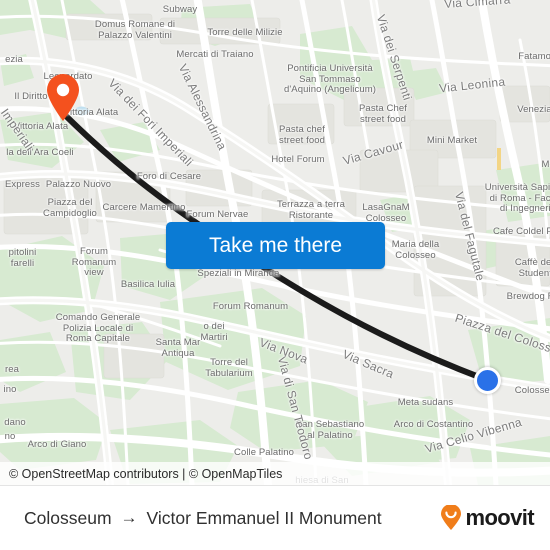 Image resolution: width=550 pixels, height=550 pixels. Describe the element at coordinates (129, 517) in the screenshot. I see `arrow-right-icon: →` at that location.